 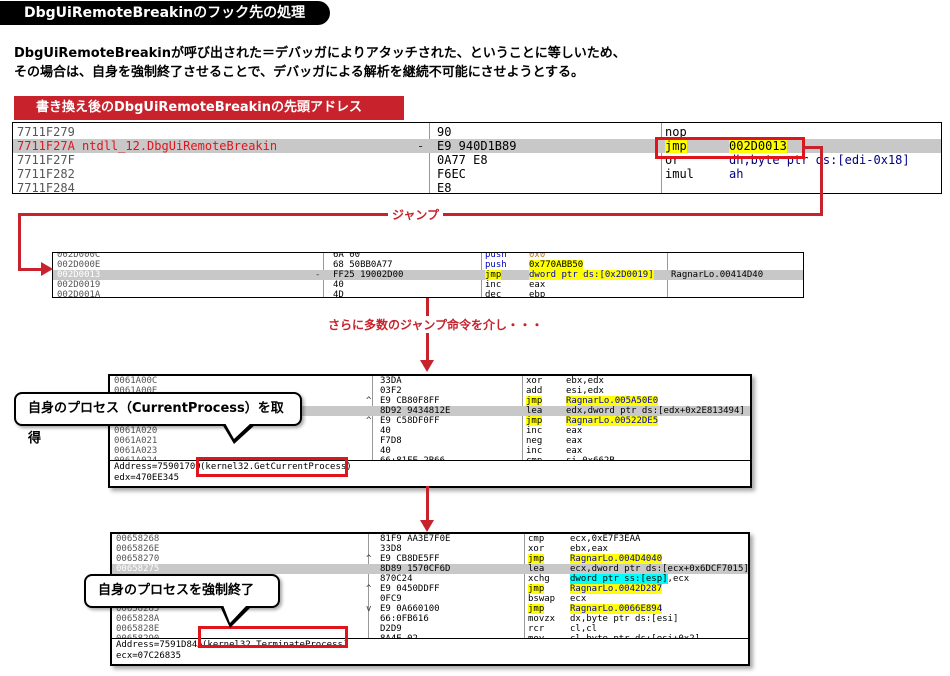 What do you see at coordinates (655, 411) in the screenshot?
I see `row-operands: edx,dword ptr ds:[edx+0x2E813494]` at bounding box center [655, 411].